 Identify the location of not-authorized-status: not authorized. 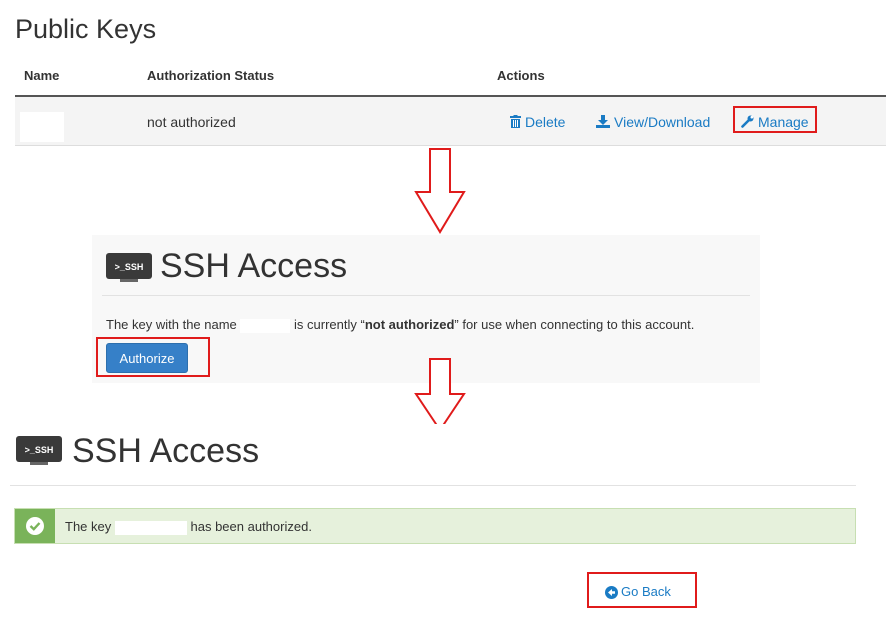
(409, 324).